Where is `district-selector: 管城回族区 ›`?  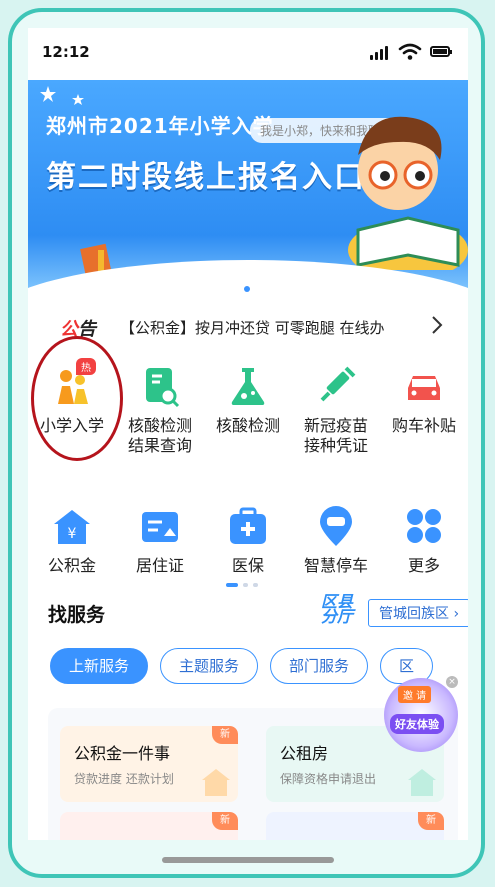
district-selector: 管城回族区 › is located at coordinates (418, 613).